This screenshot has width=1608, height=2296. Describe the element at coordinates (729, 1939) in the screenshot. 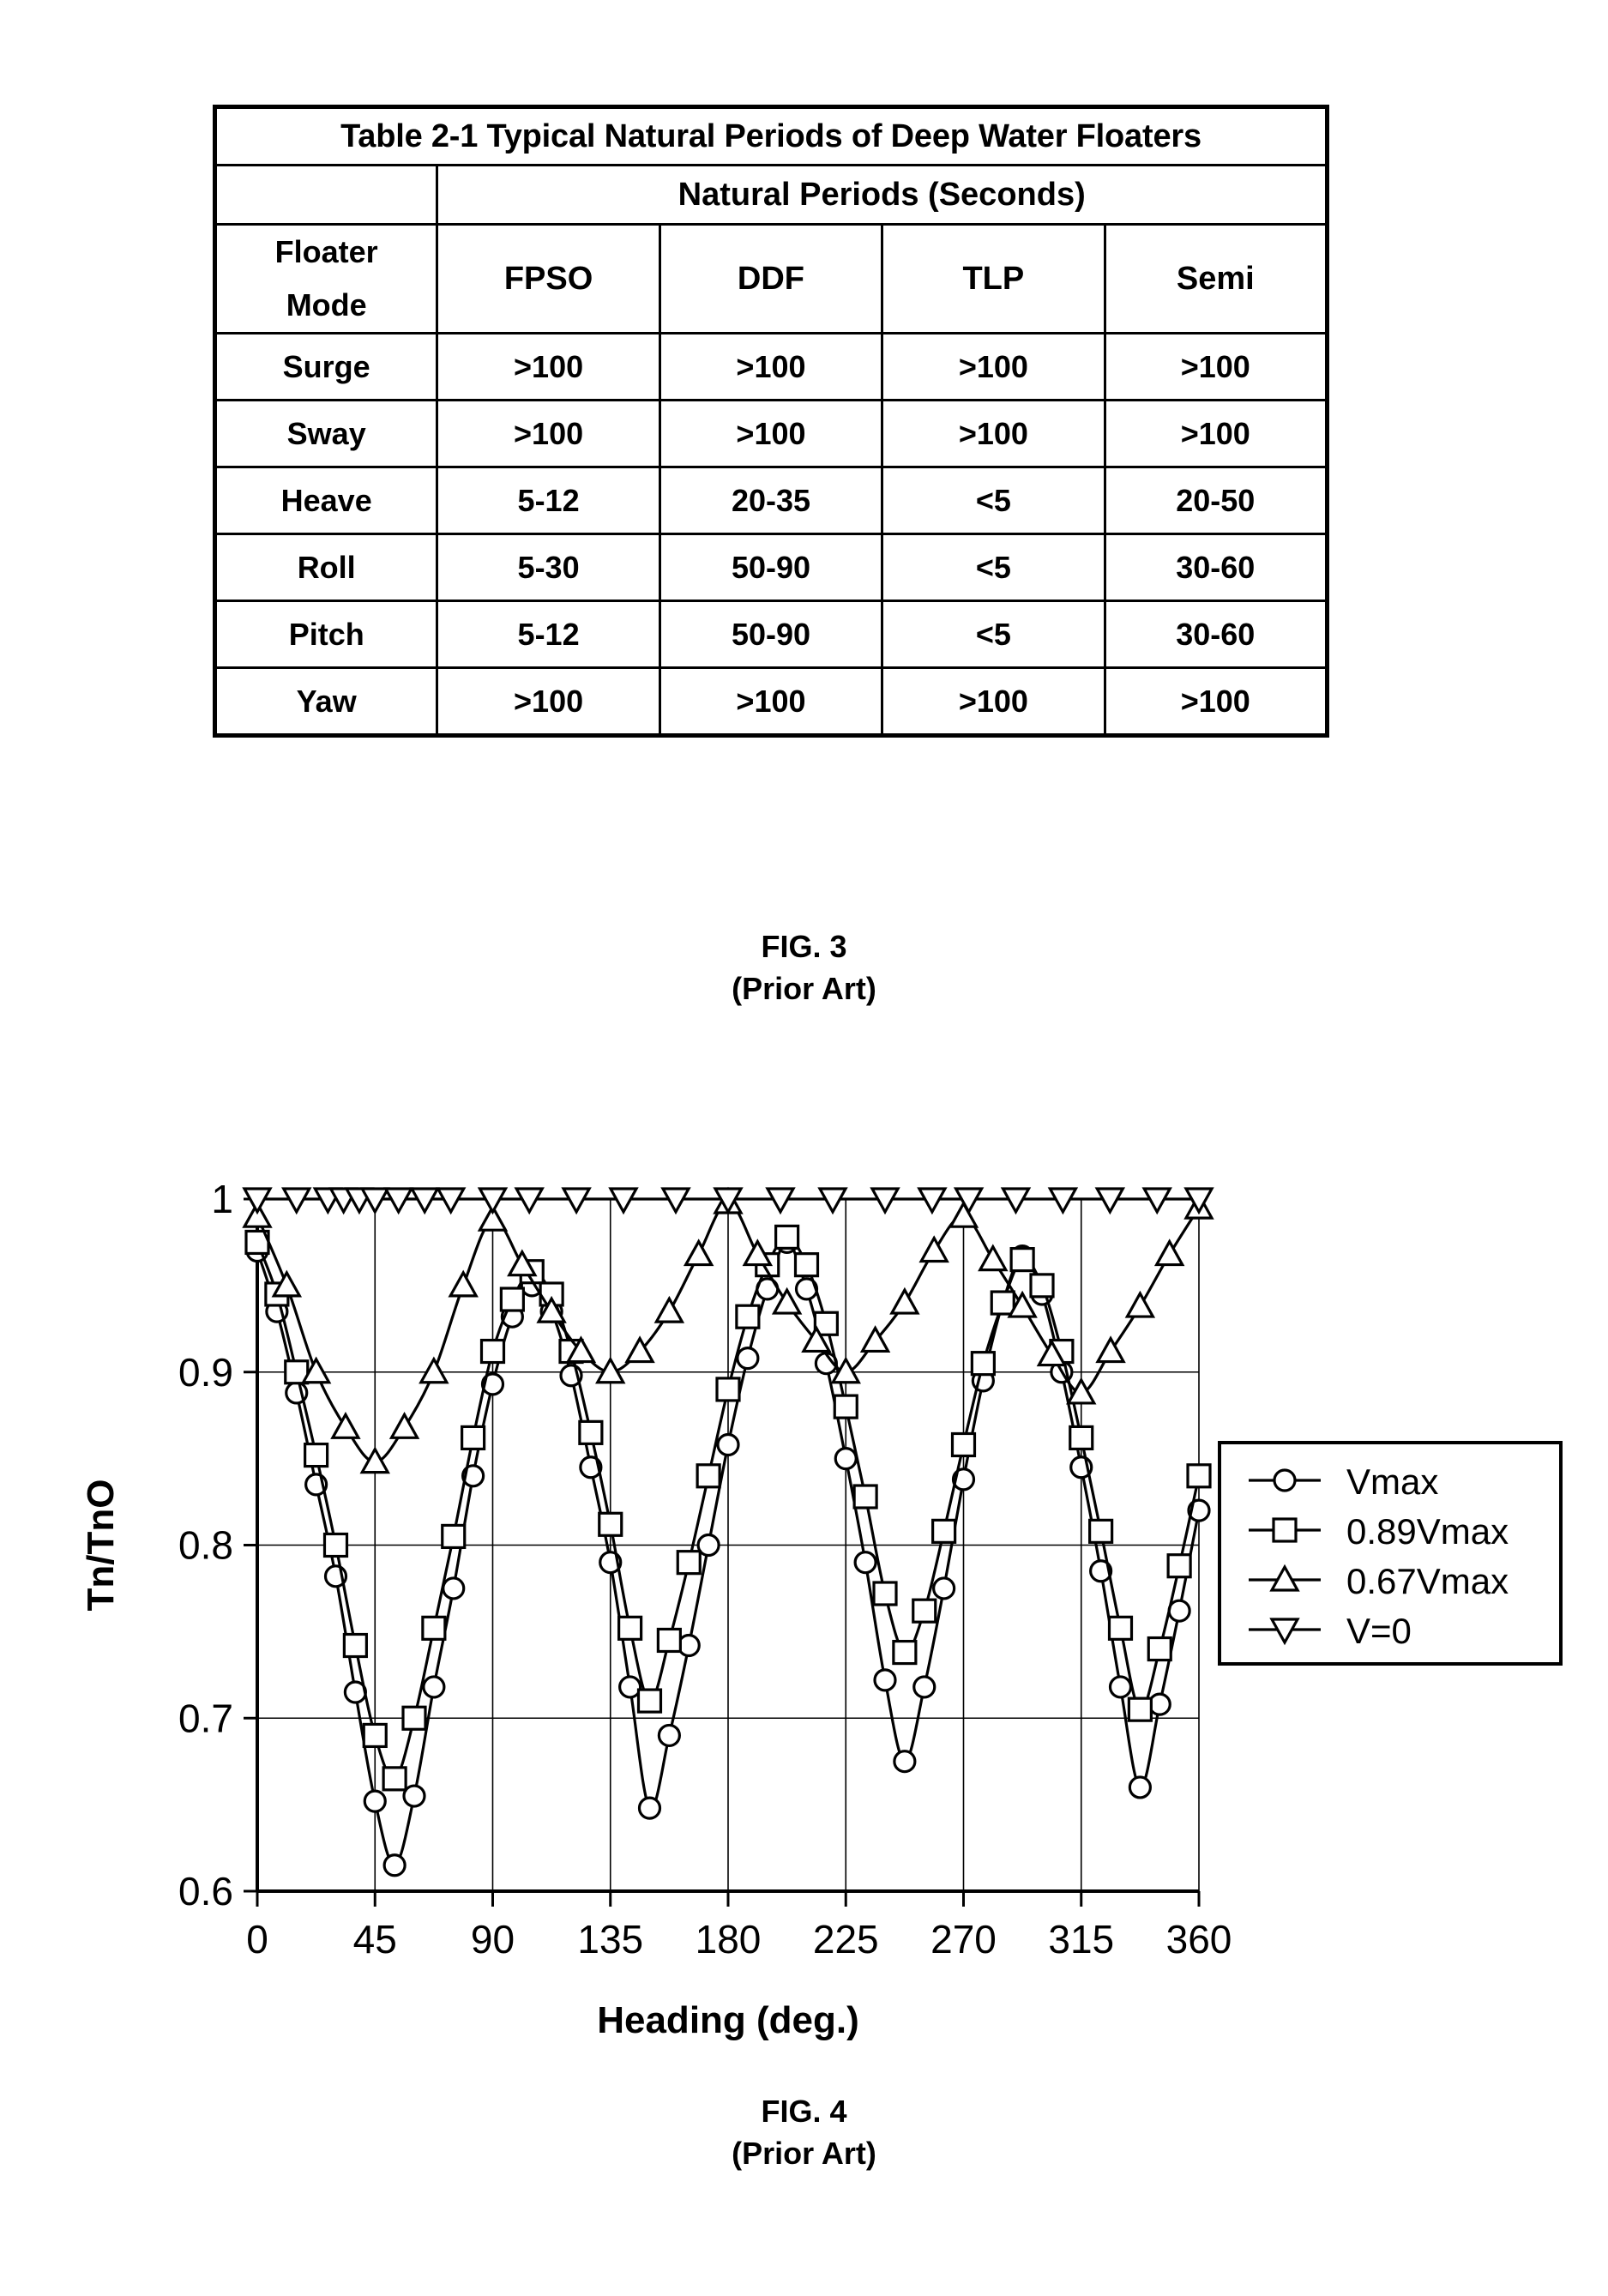

I see `x-axis-tick-label: 180` at that location.